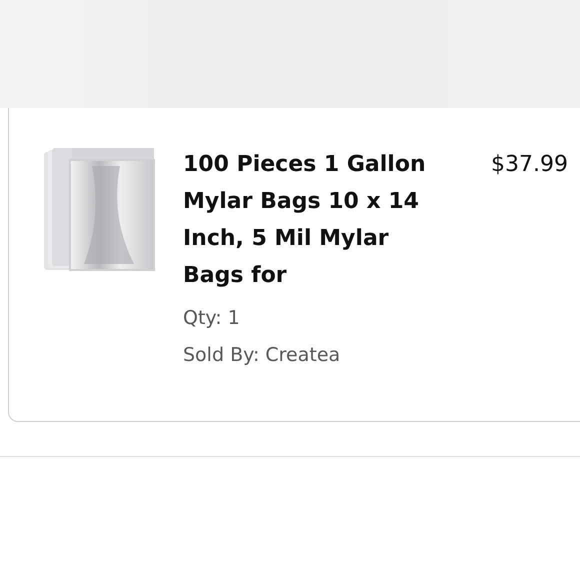  What do you see at coordinates (262, 355) in the screenshot?
I see `seller-text: Sold By: Createa` at bounding box center [262, 355].